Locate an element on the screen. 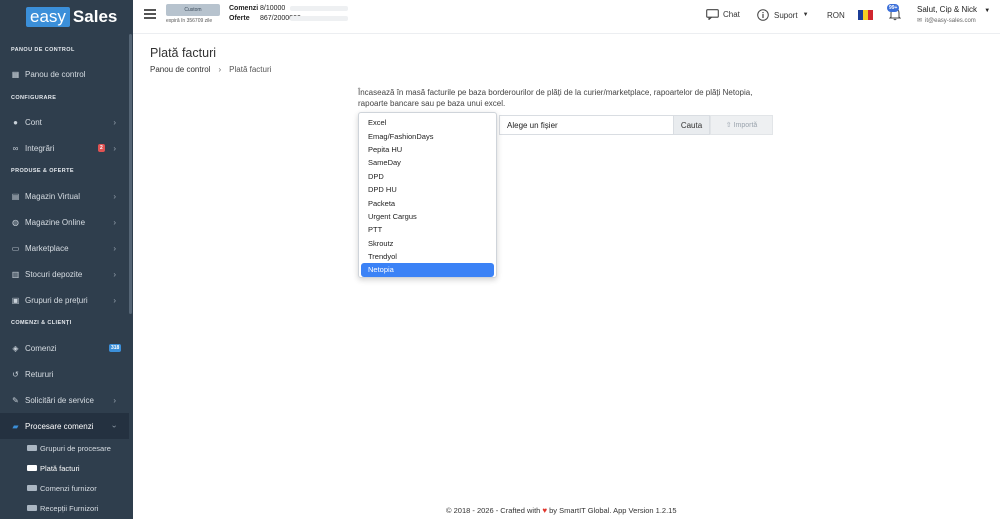  dropdown-option: Packeta is located at coordinates (427, 202).